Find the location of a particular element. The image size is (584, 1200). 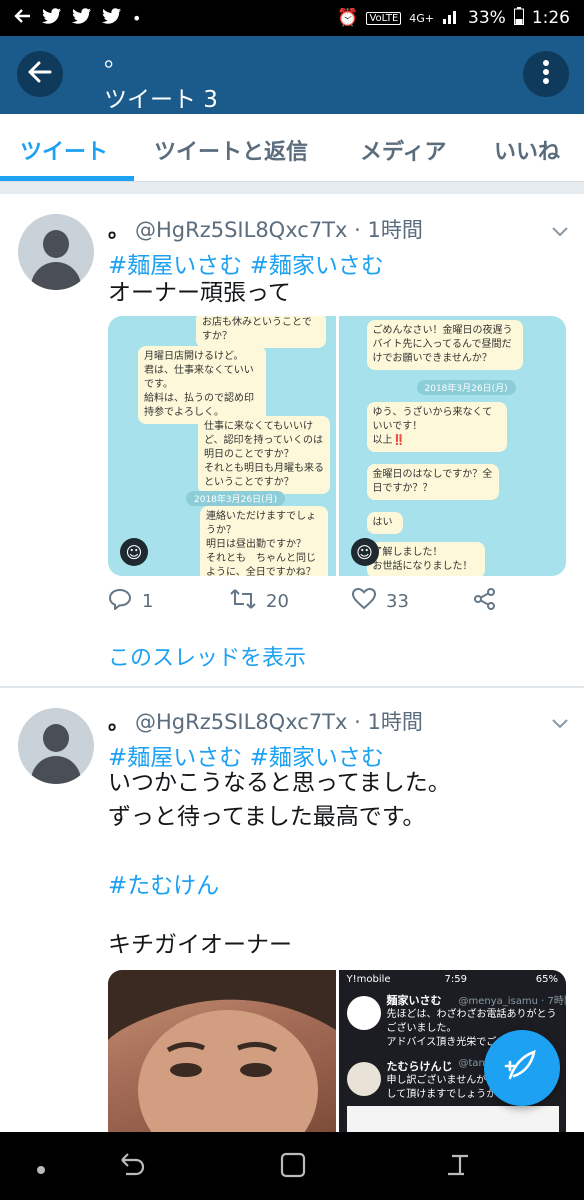

like-count: 33 is located at coordinates (397, 601).